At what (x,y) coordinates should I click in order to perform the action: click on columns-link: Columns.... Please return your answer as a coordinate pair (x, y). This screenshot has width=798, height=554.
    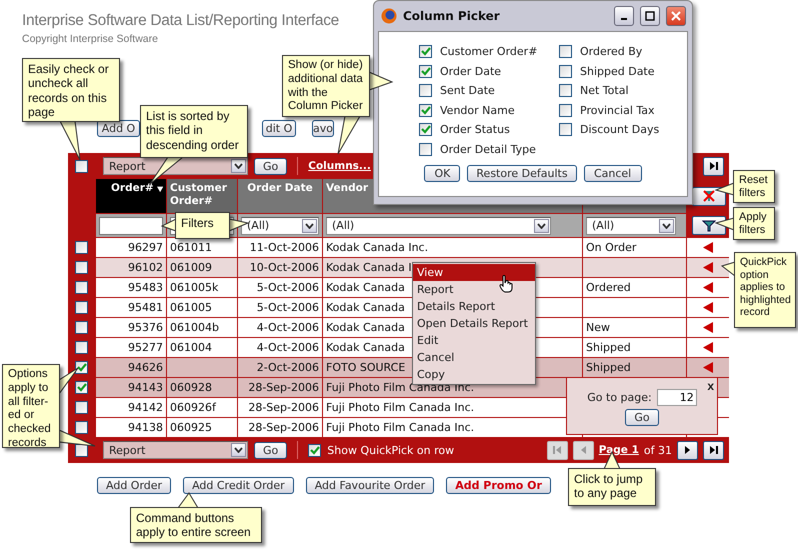
    Looking at the image, I should click on (339, 166).